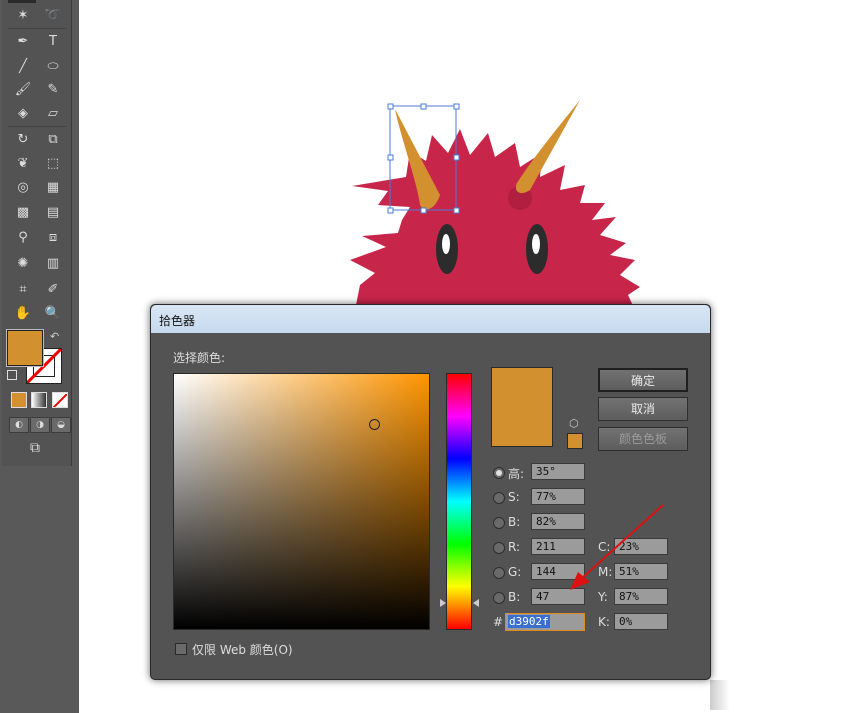 The image size is (841, 713). Describe the element at coordinates (514, 497) in the screenshot. I see `saturation-label: S:` at that location.